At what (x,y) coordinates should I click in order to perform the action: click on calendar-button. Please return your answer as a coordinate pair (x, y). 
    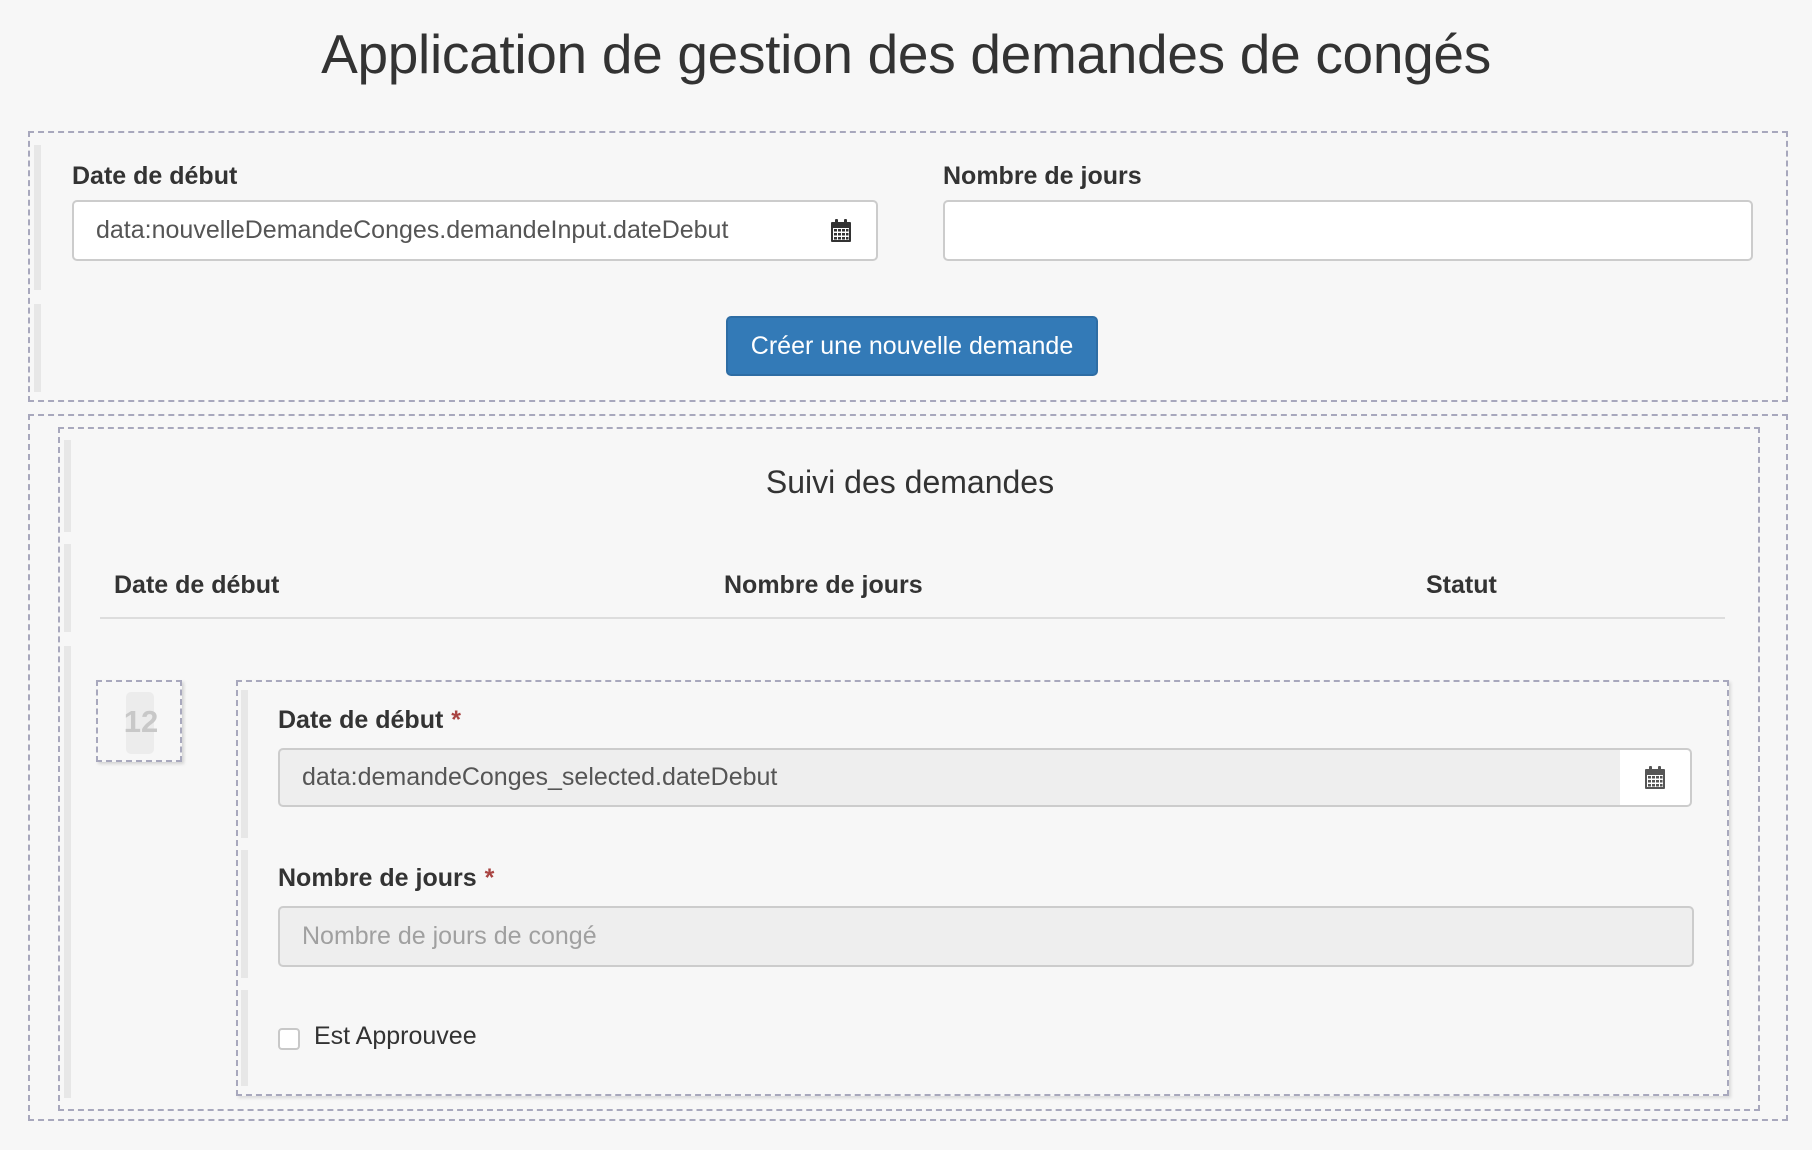
    Looking at the image, I should click on (842, 230).